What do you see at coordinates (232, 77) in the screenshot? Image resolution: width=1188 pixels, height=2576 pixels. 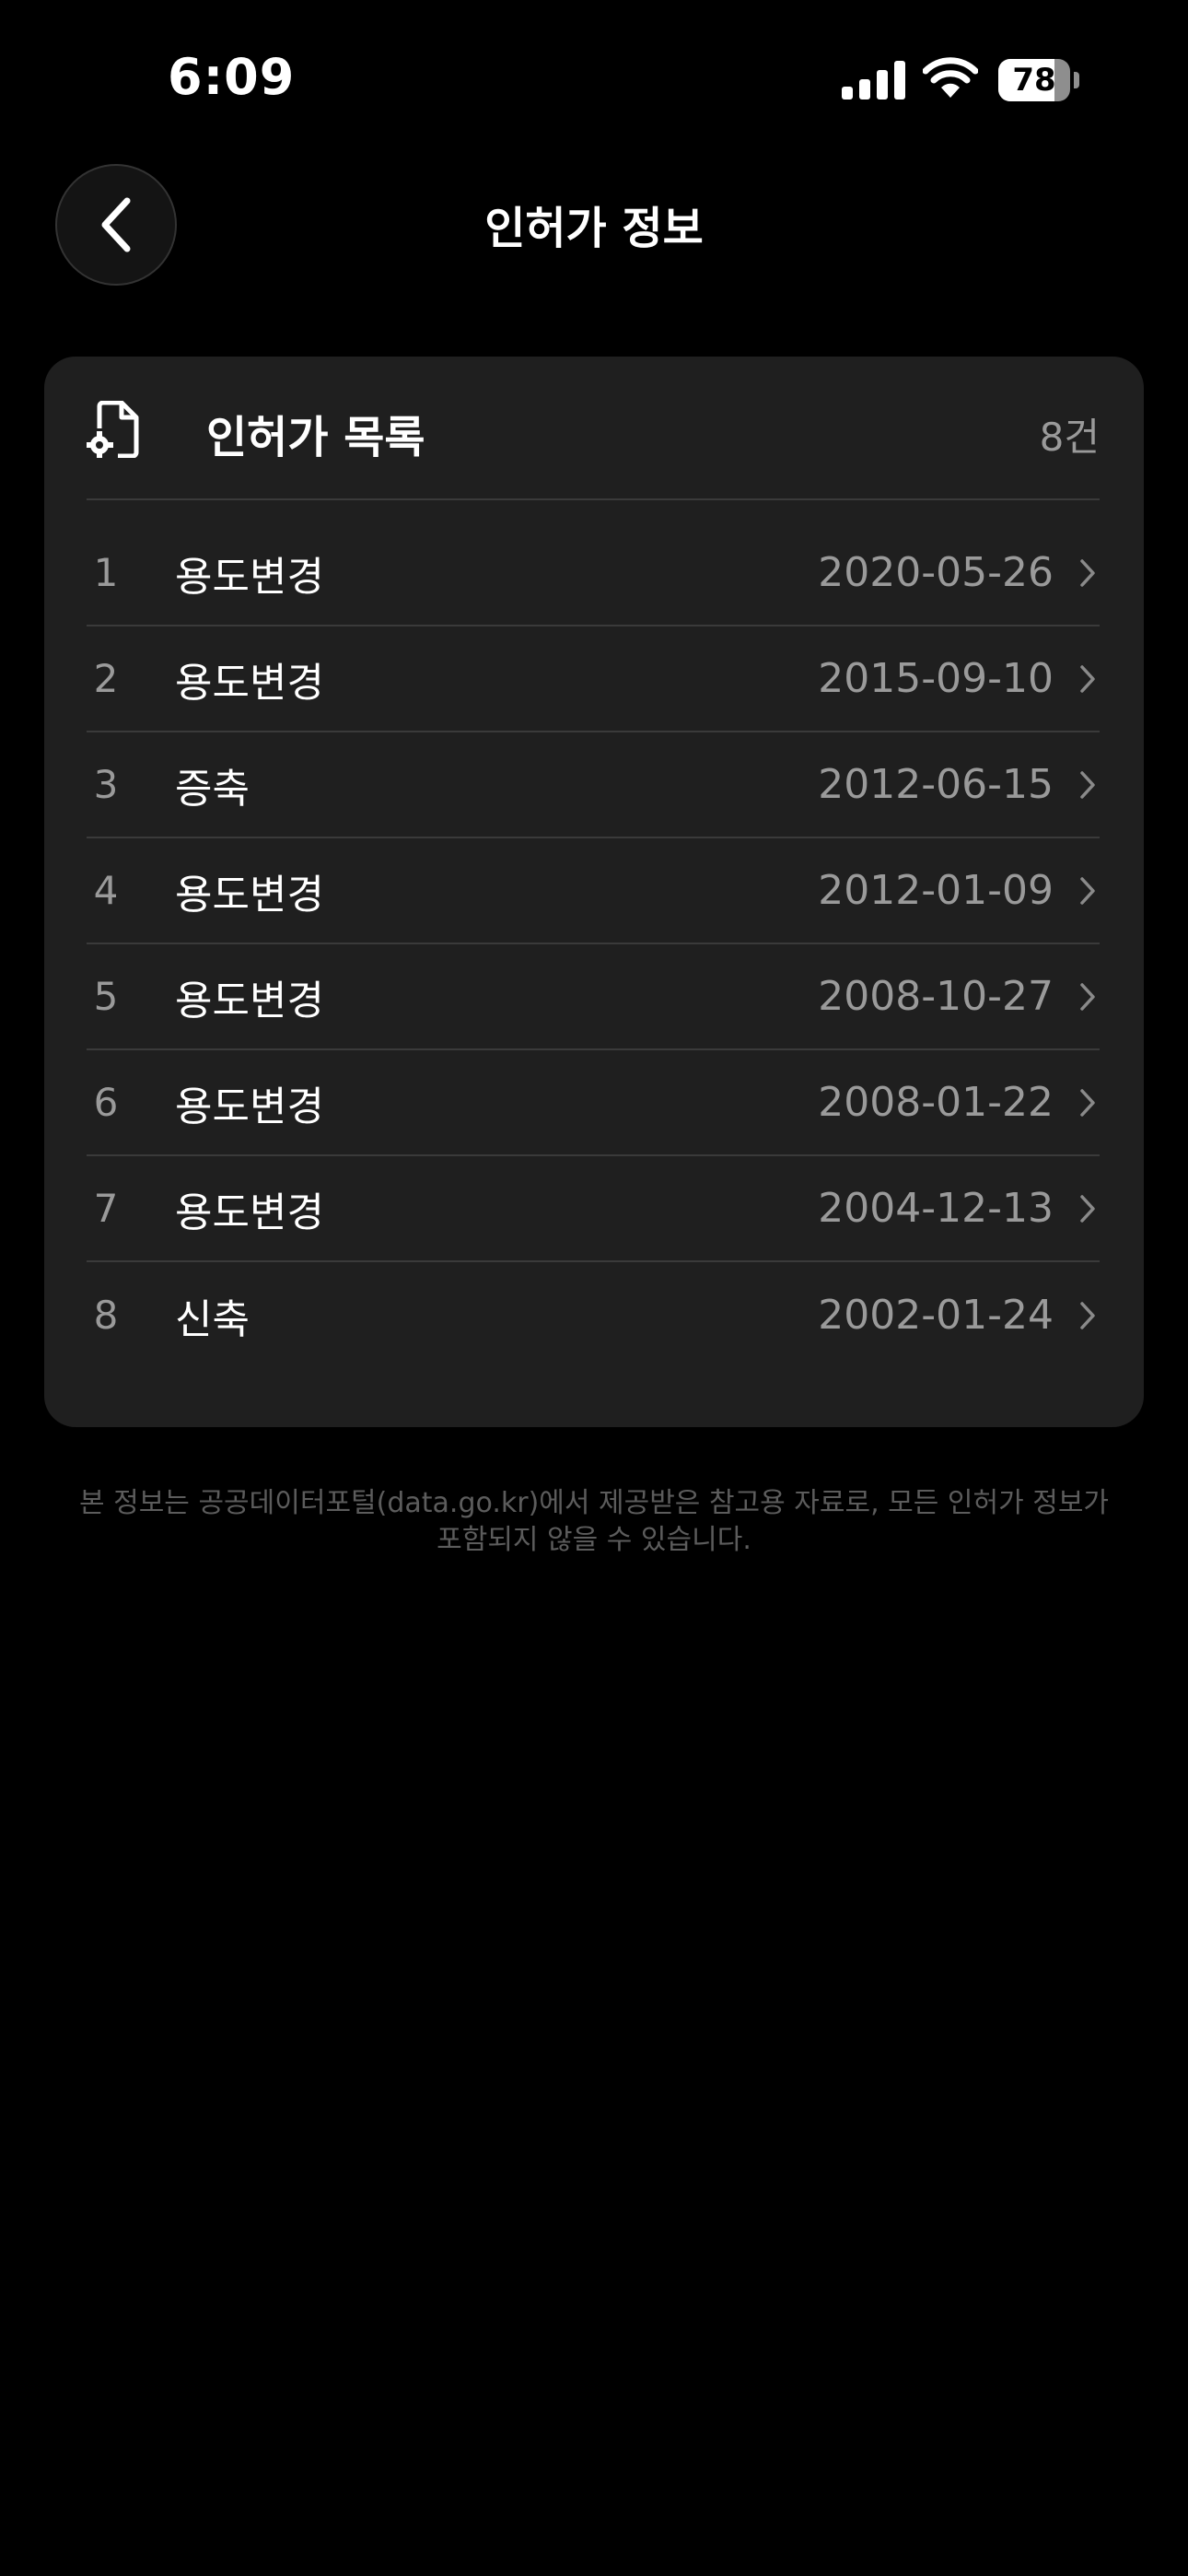 I see `status-time: 6:09` at bounding box center [232, 77].